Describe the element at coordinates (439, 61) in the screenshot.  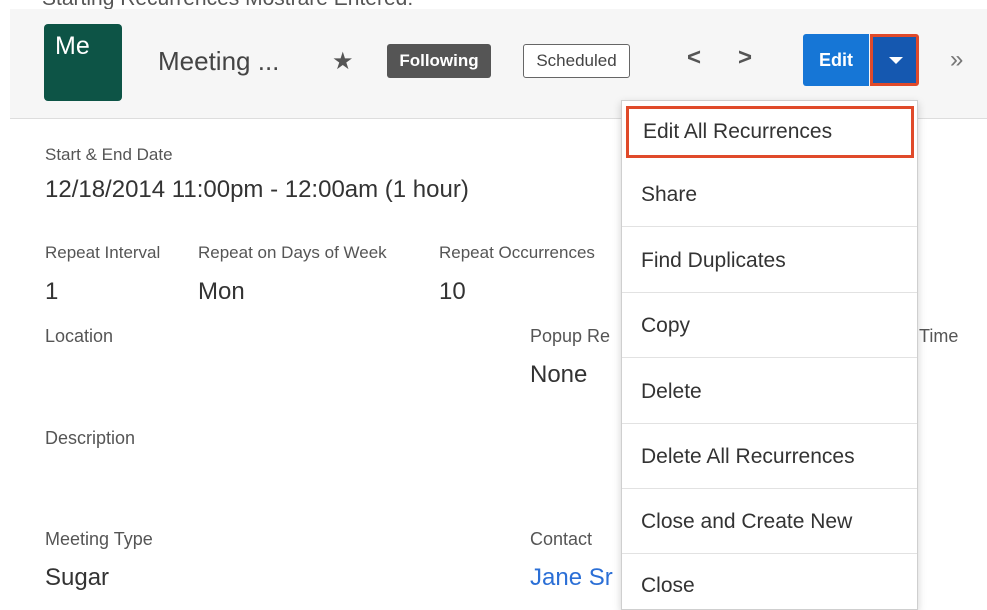
I see `following-button: Following` at that location.